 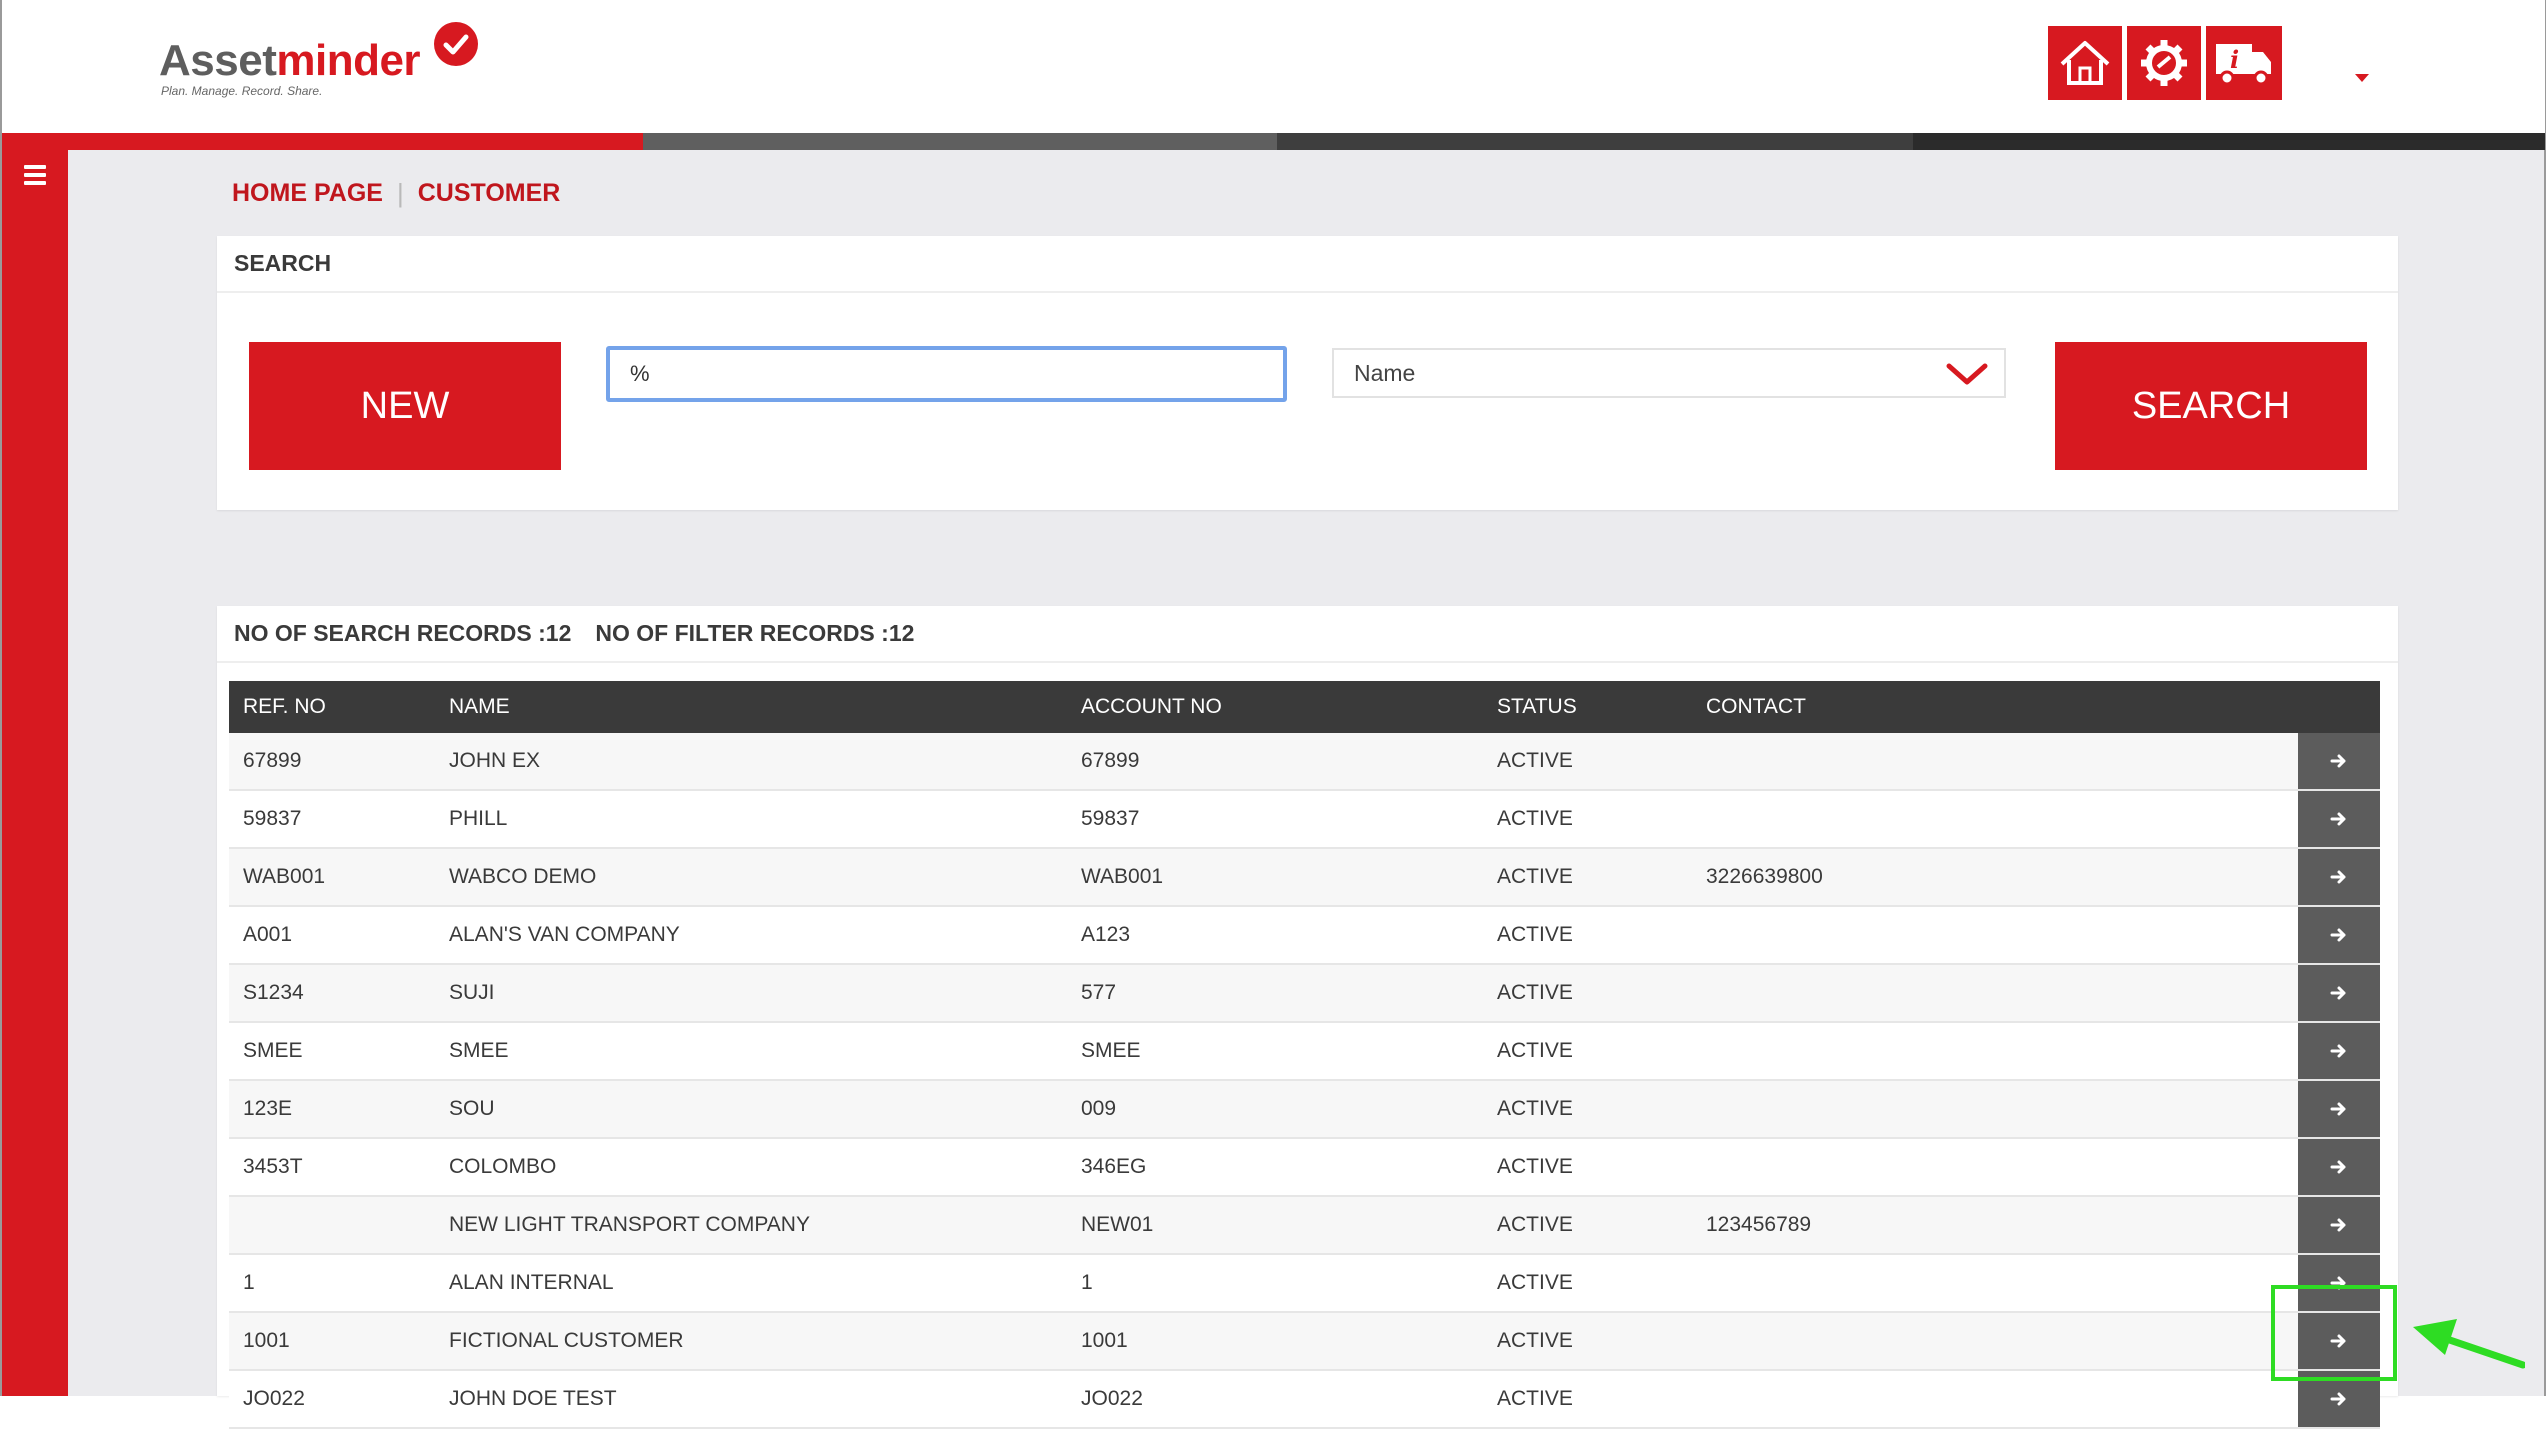 What do you see at coordinates (1385, 372) in the screenshot?
I see `search-field-selected-value: Name` at bounding box center [1385, 372].